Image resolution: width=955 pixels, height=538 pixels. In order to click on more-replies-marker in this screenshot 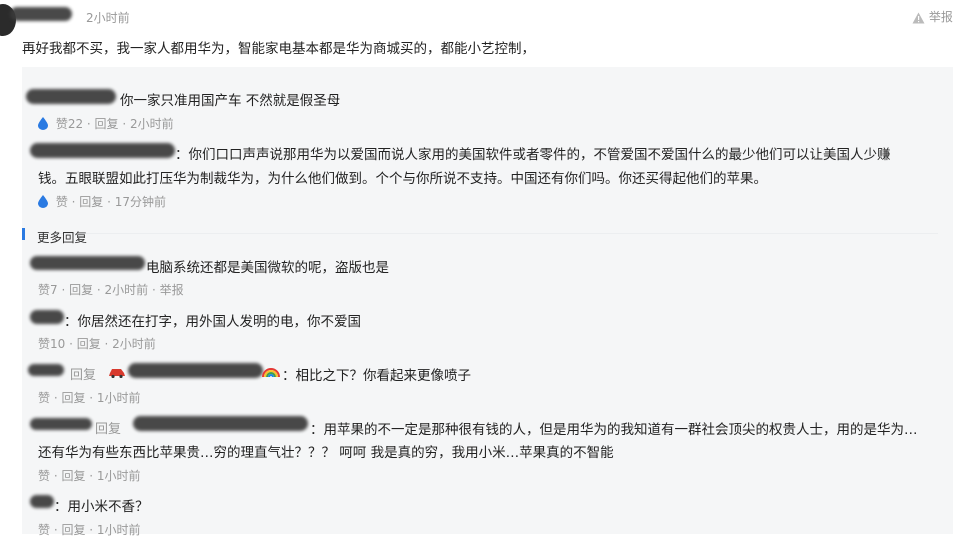, I will do `click(23, 234)`.